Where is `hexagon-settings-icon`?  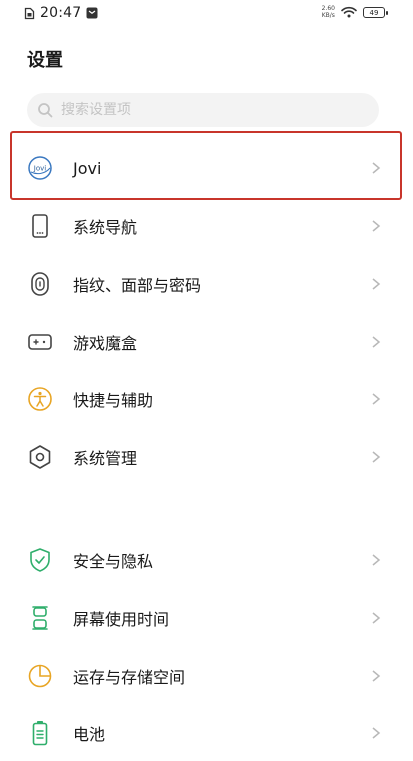 hexagon-settings-icon is located at coordinates (40, 457).